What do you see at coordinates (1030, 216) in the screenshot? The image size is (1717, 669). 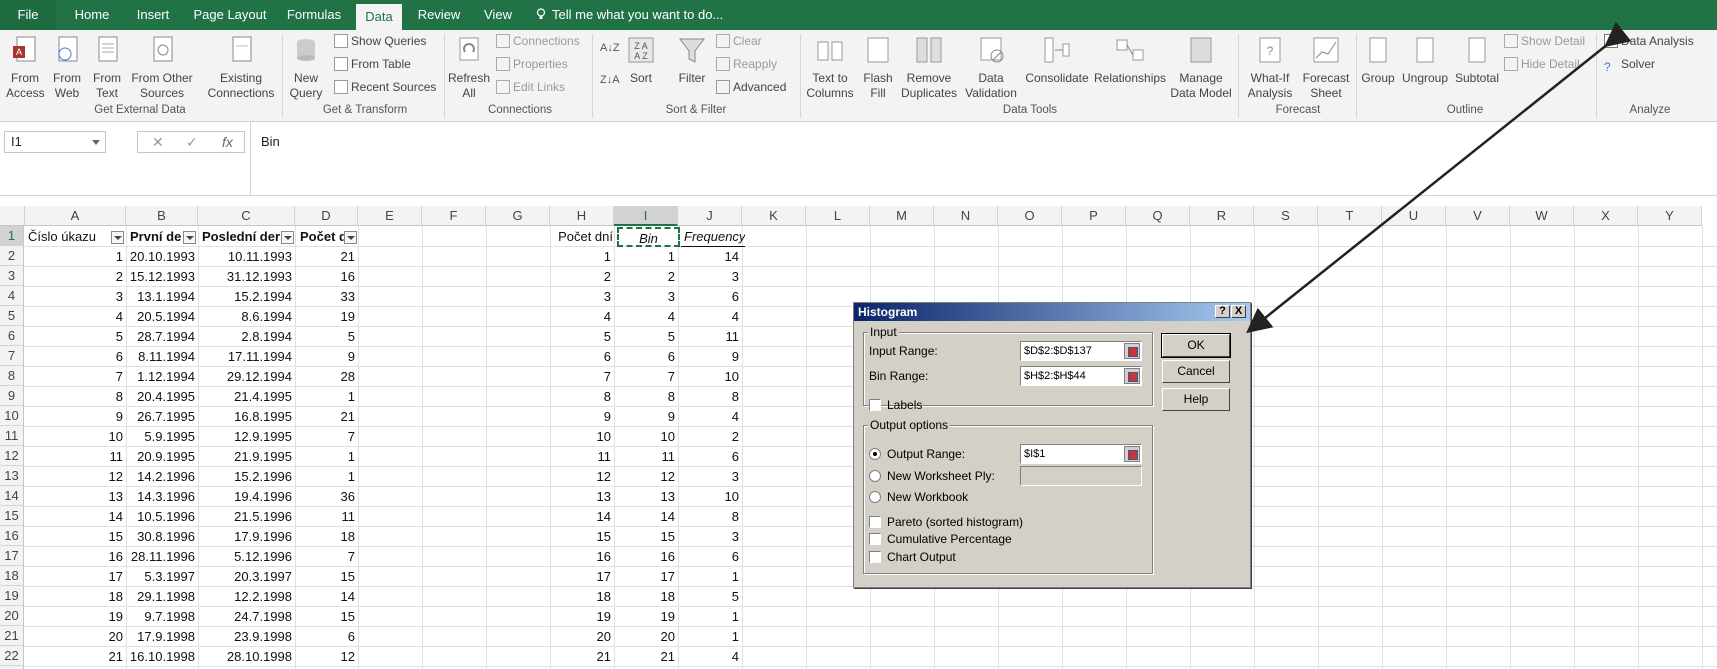 I see `column-header-o: O` at bounding box center [1030, 216].